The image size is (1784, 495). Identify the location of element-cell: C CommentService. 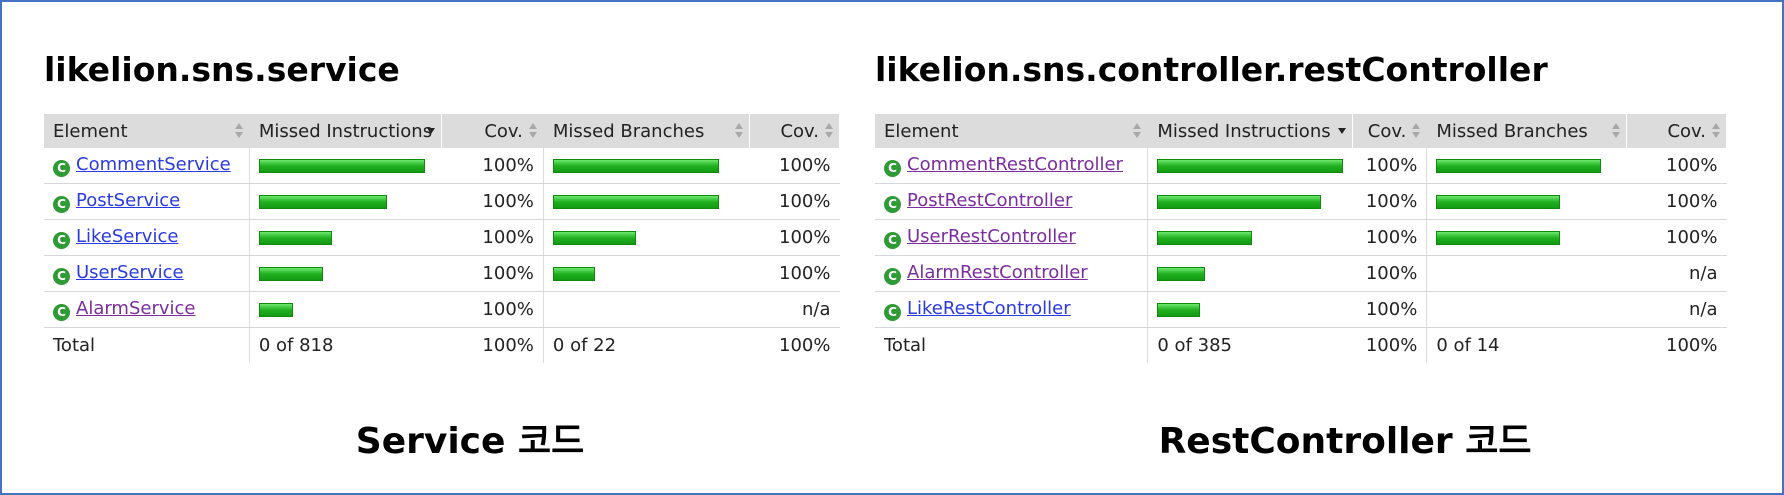
(147, 166).